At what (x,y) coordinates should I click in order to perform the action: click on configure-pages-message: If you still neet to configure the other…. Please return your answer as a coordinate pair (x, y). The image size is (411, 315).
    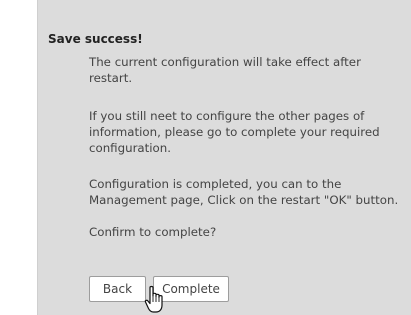
    Looking at the image, I should click on (234, 132).